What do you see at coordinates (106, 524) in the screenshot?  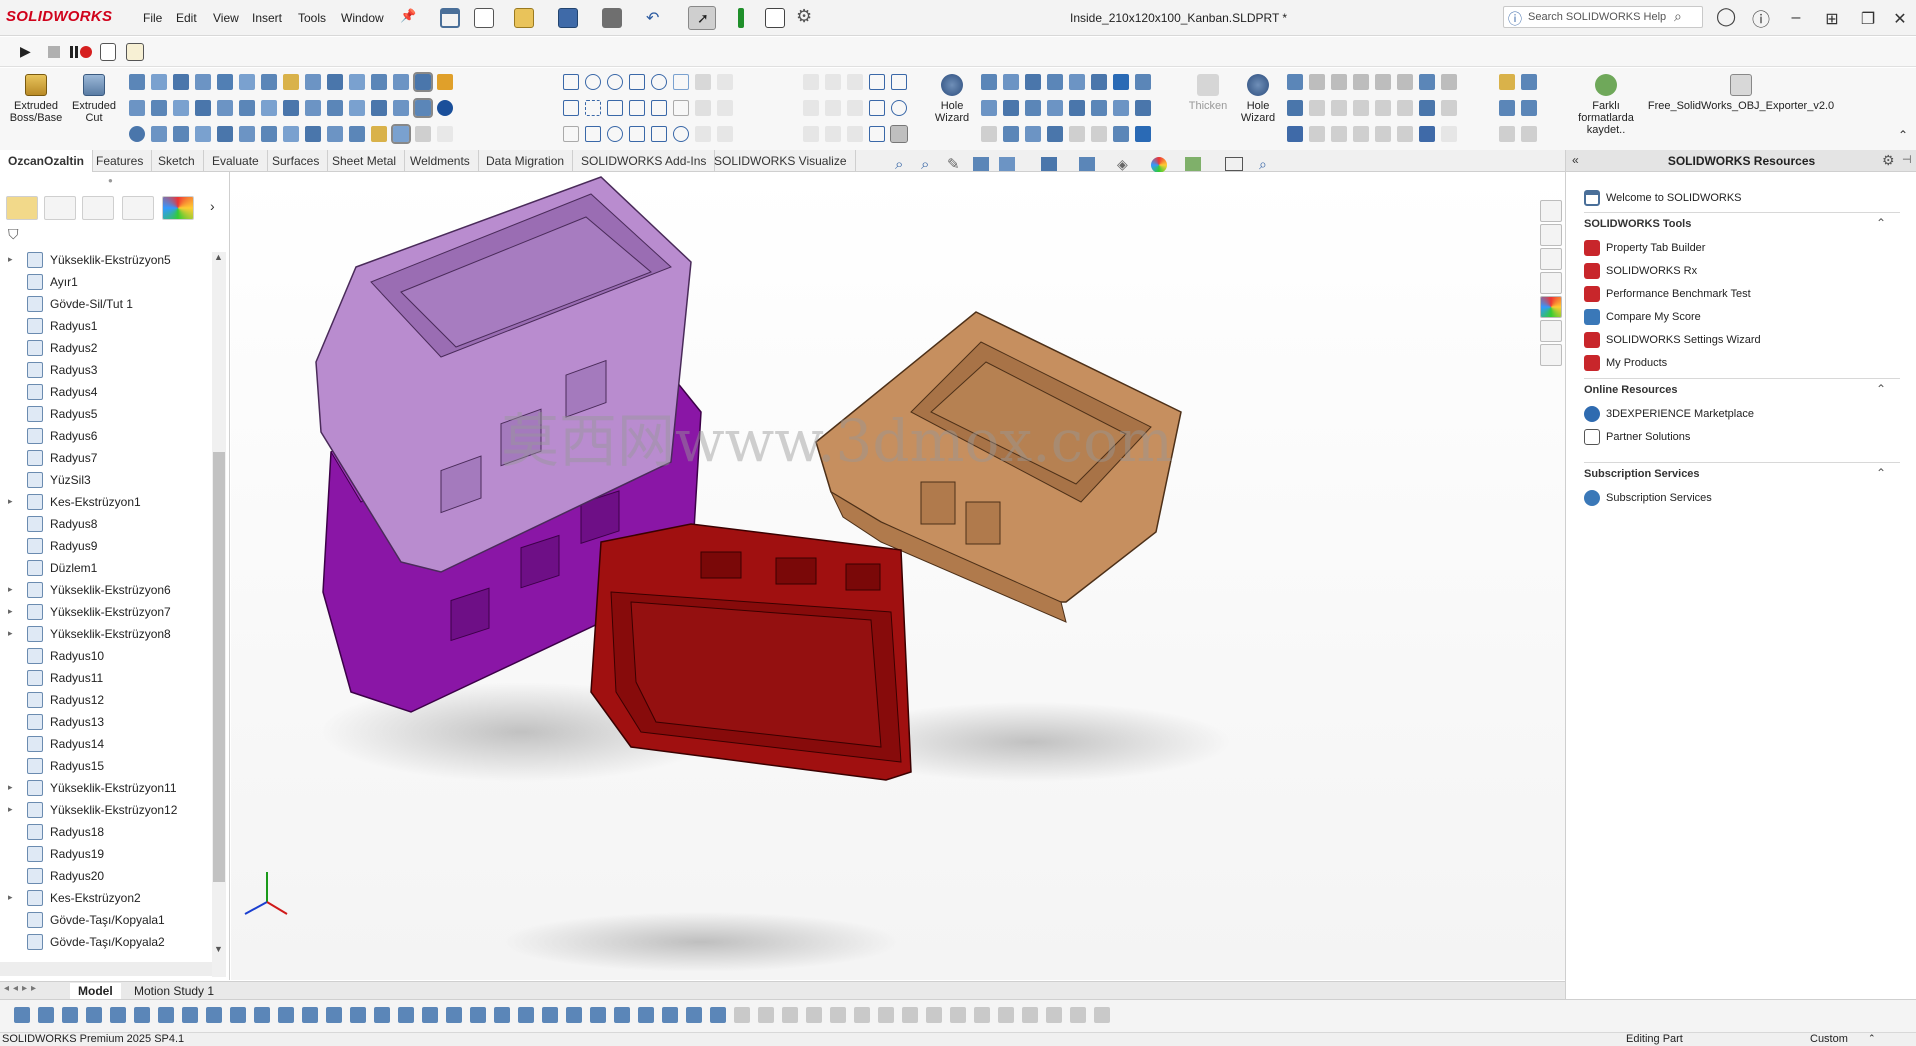 I see `tree-item: Radyus8` at bounding box center [106, 524].